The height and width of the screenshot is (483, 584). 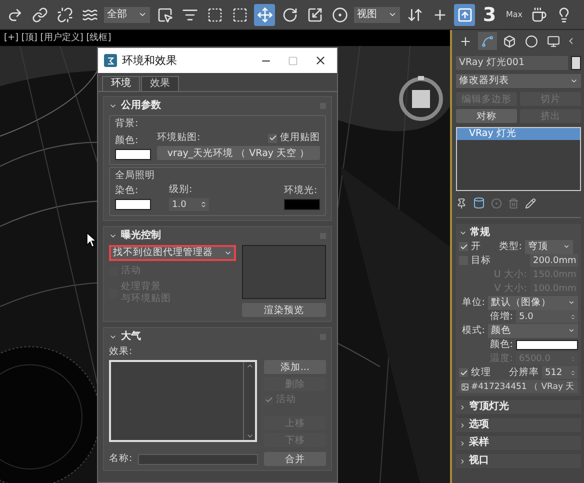 I want to click on spinner-field: 200.0mm, so click(x=554, y=260).